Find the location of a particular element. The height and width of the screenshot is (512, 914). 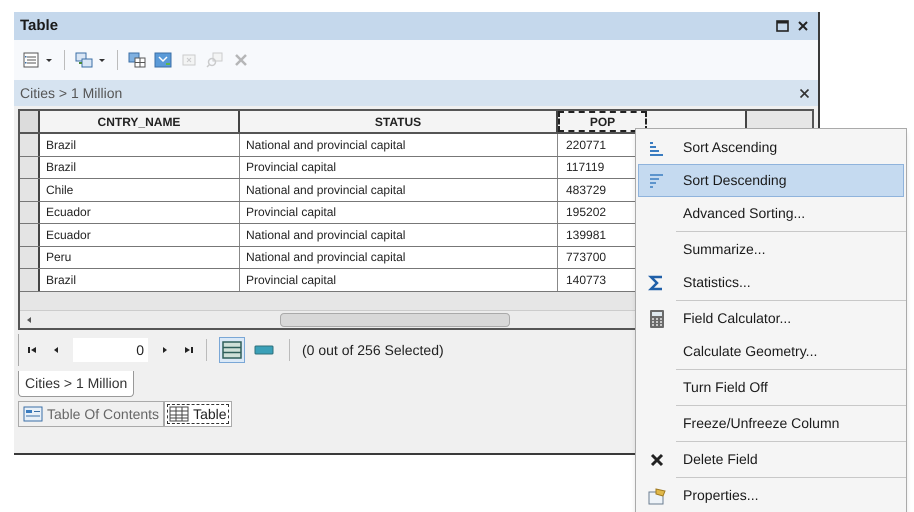

maximize-button is located at coordinates (782, 26).